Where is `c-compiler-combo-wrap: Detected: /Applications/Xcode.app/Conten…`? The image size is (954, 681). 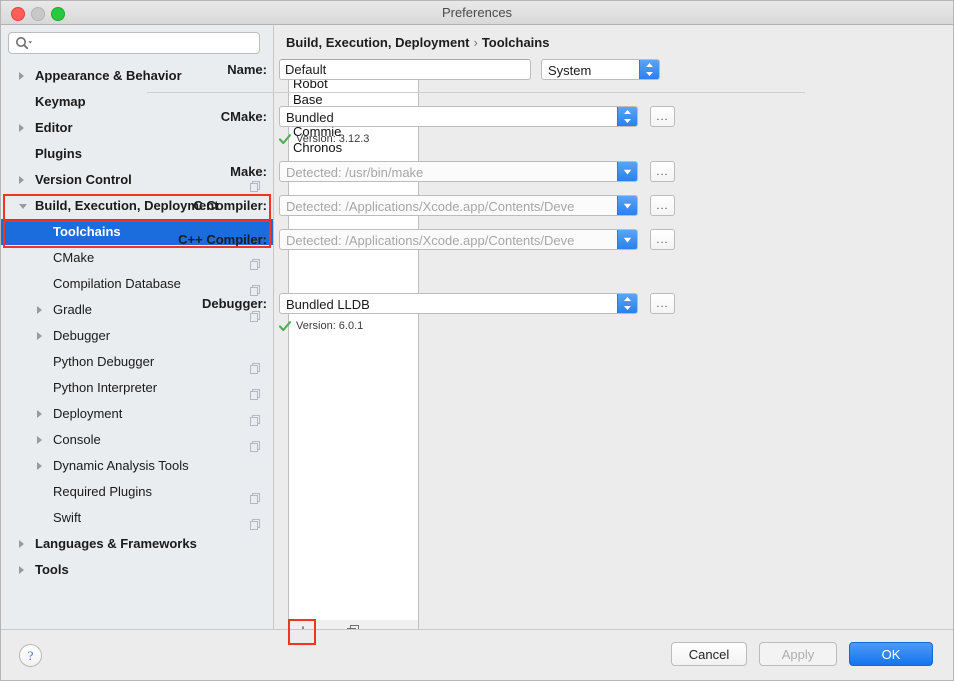
c-compiler-combo-wrap: Detected: /Applications/Xcode.app/Conten… is located at coordinates (458, 205).